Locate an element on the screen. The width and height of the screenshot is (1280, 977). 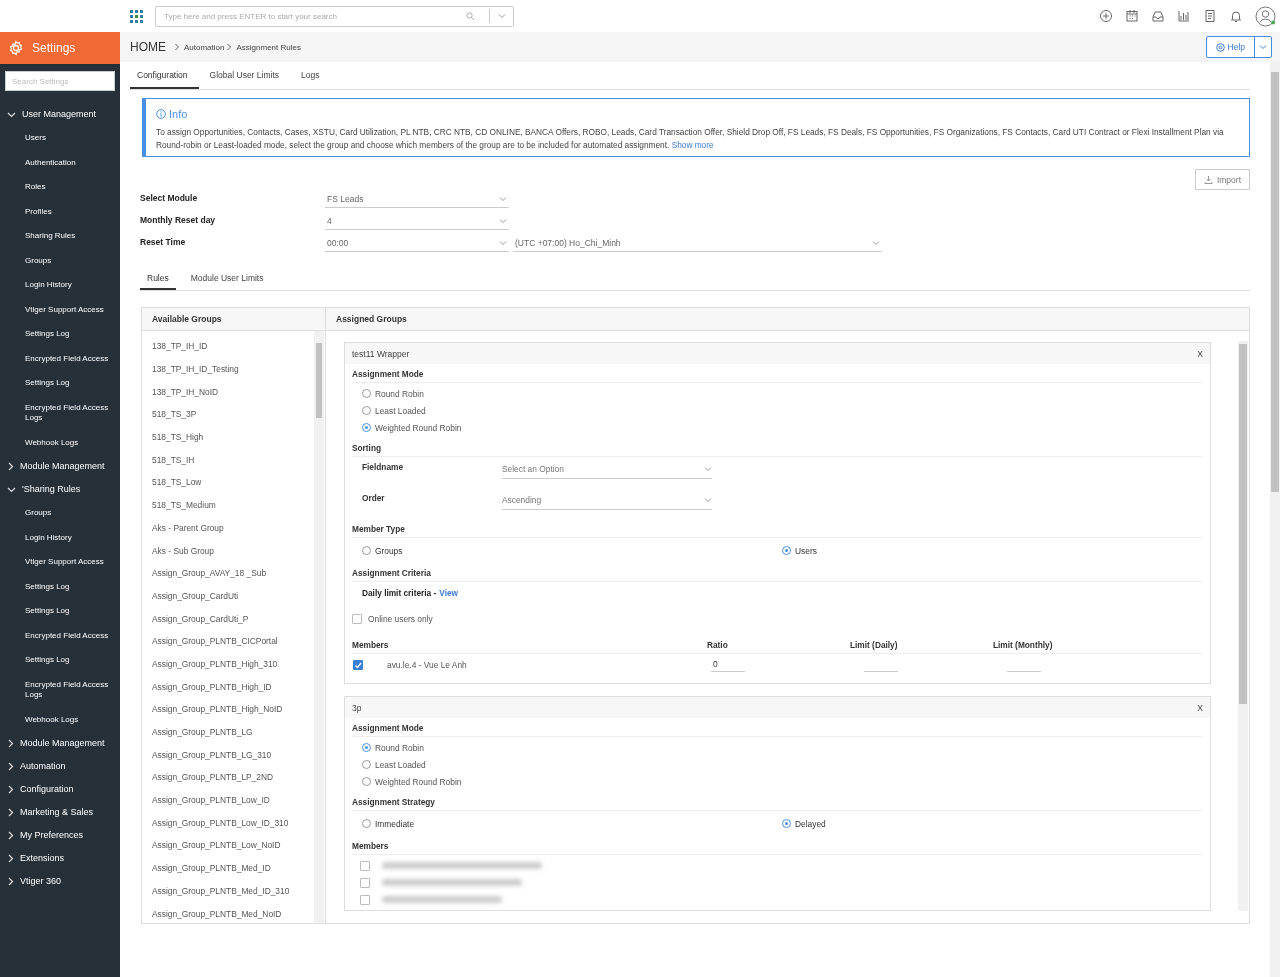
dropdown-field: Ascending is located at coordinates (607, 500).